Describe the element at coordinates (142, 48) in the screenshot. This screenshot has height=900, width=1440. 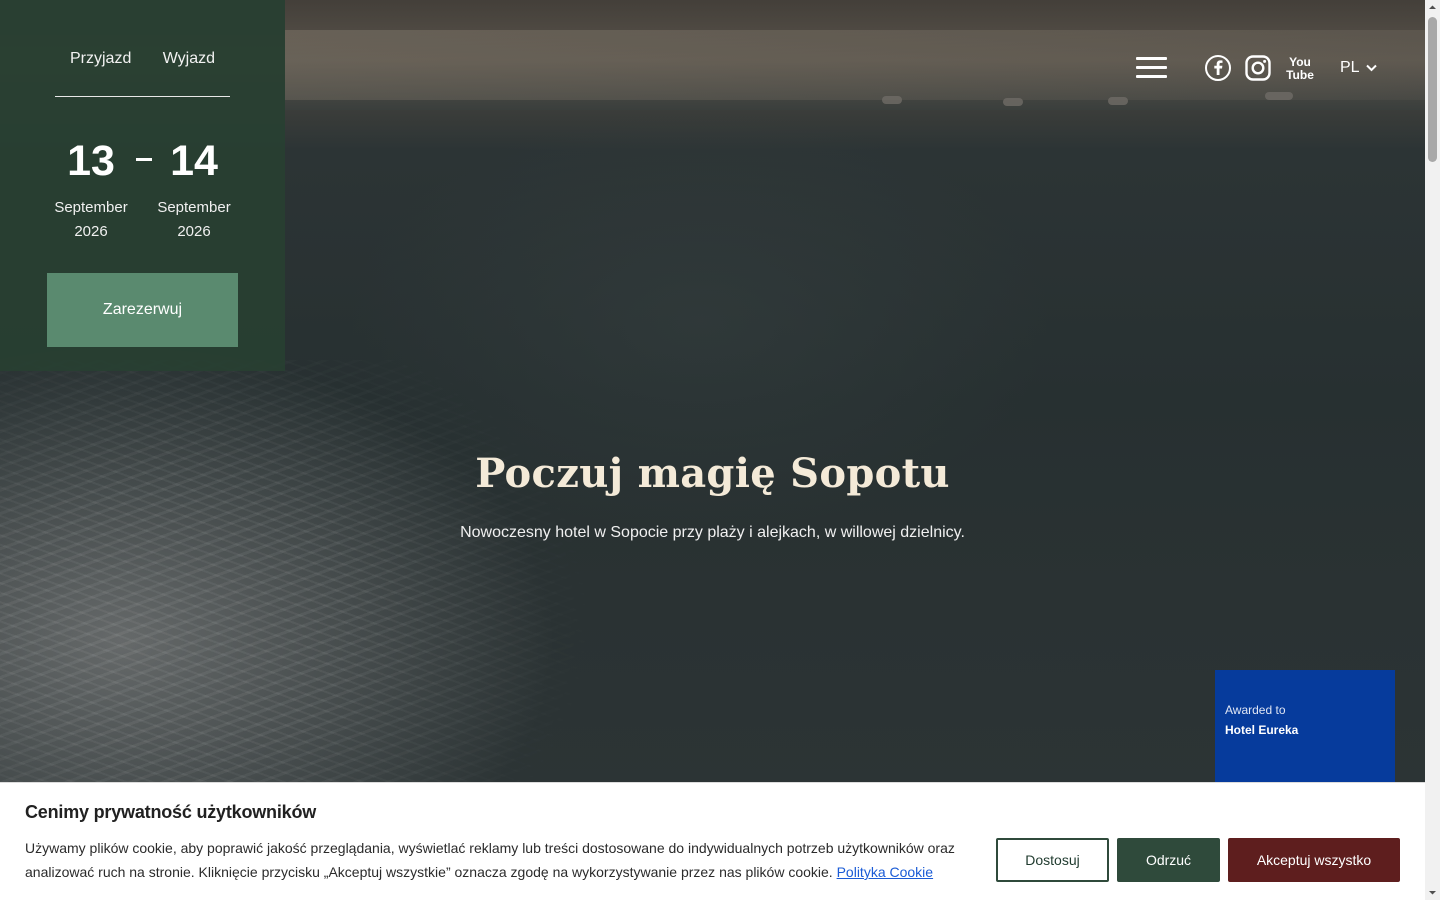
I see `date-labels: Przyjazd Wyjazd` at that location.